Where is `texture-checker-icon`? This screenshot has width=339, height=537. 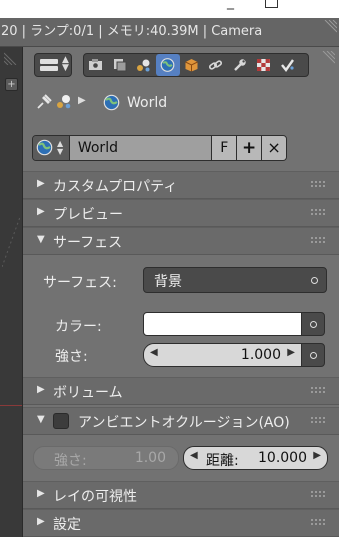
texture-checker-icon is located at coordinates (263, 65).